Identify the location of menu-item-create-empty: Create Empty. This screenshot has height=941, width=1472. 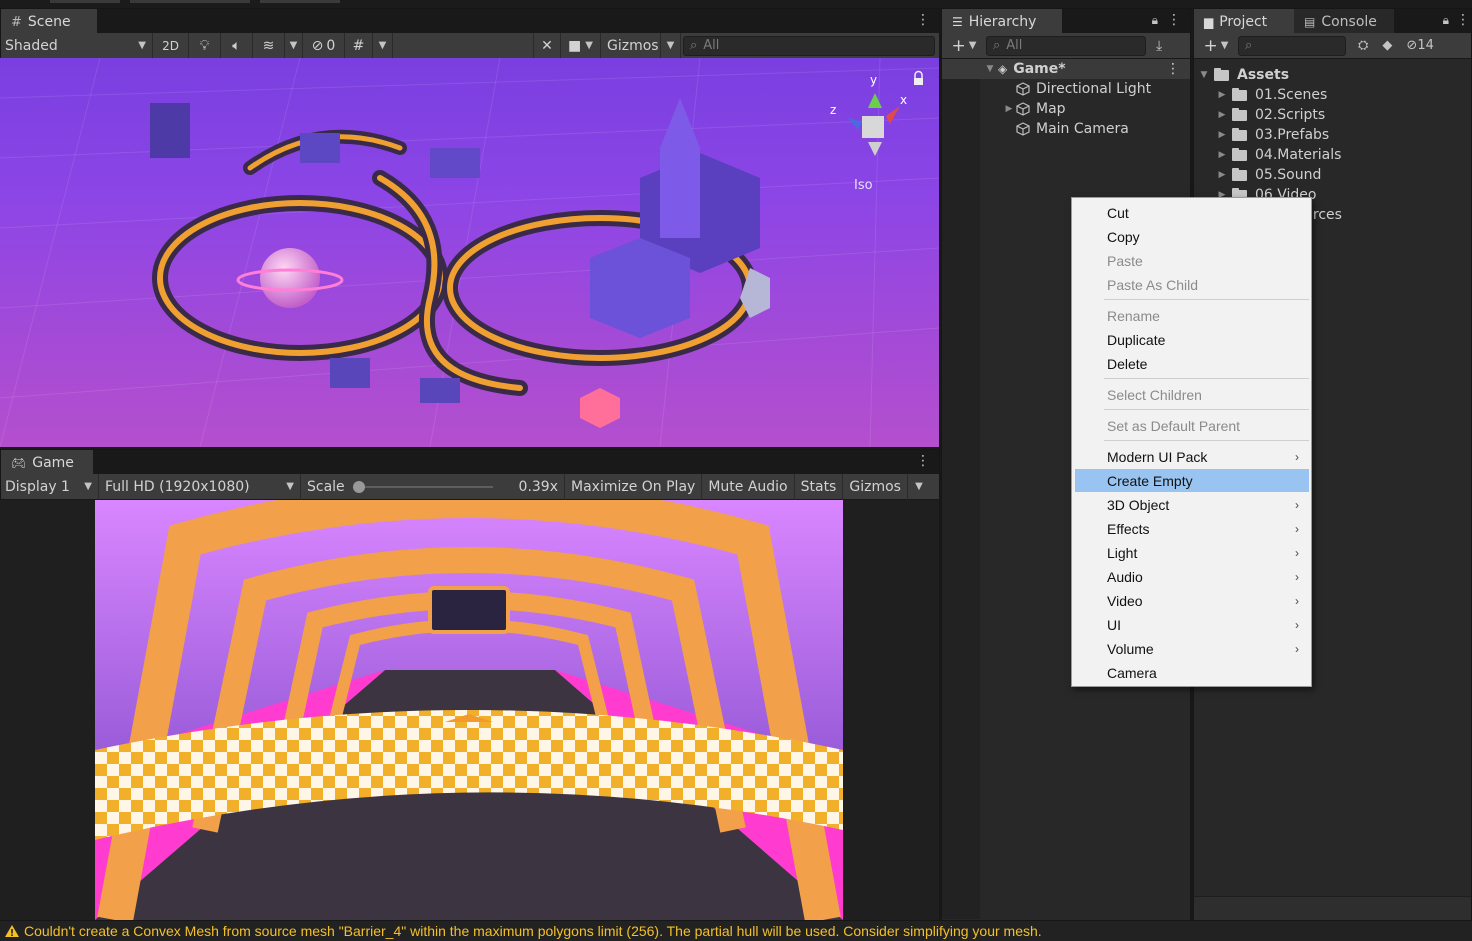
(1192, 480).